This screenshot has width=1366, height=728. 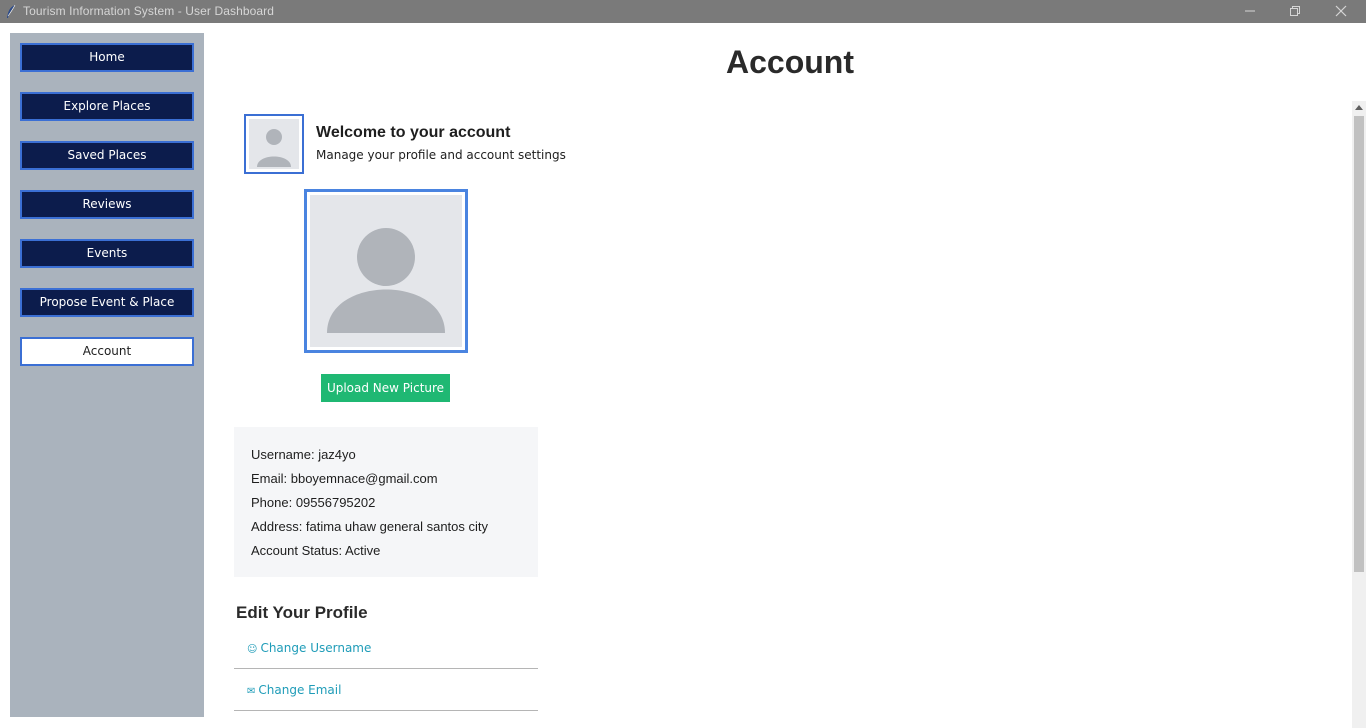 What do you see at coordinates (252, 649) in the screenshot?
I see `user-icon: ☺` at bounding box center [252, 649].